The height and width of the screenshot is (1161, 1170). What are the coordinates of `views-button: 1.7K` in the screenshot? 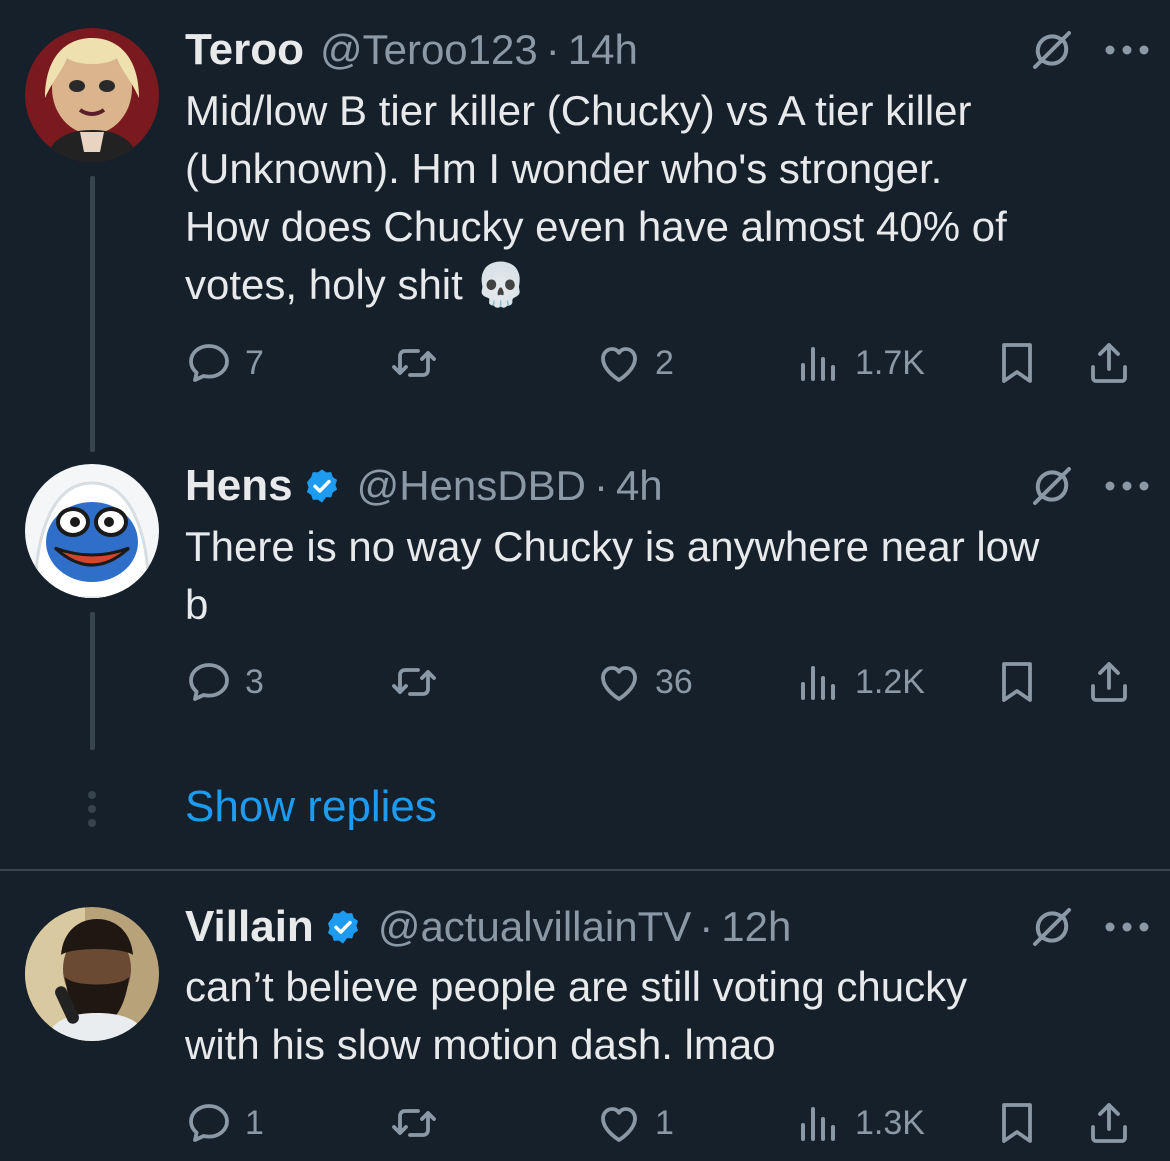 It's located at (860, 363).